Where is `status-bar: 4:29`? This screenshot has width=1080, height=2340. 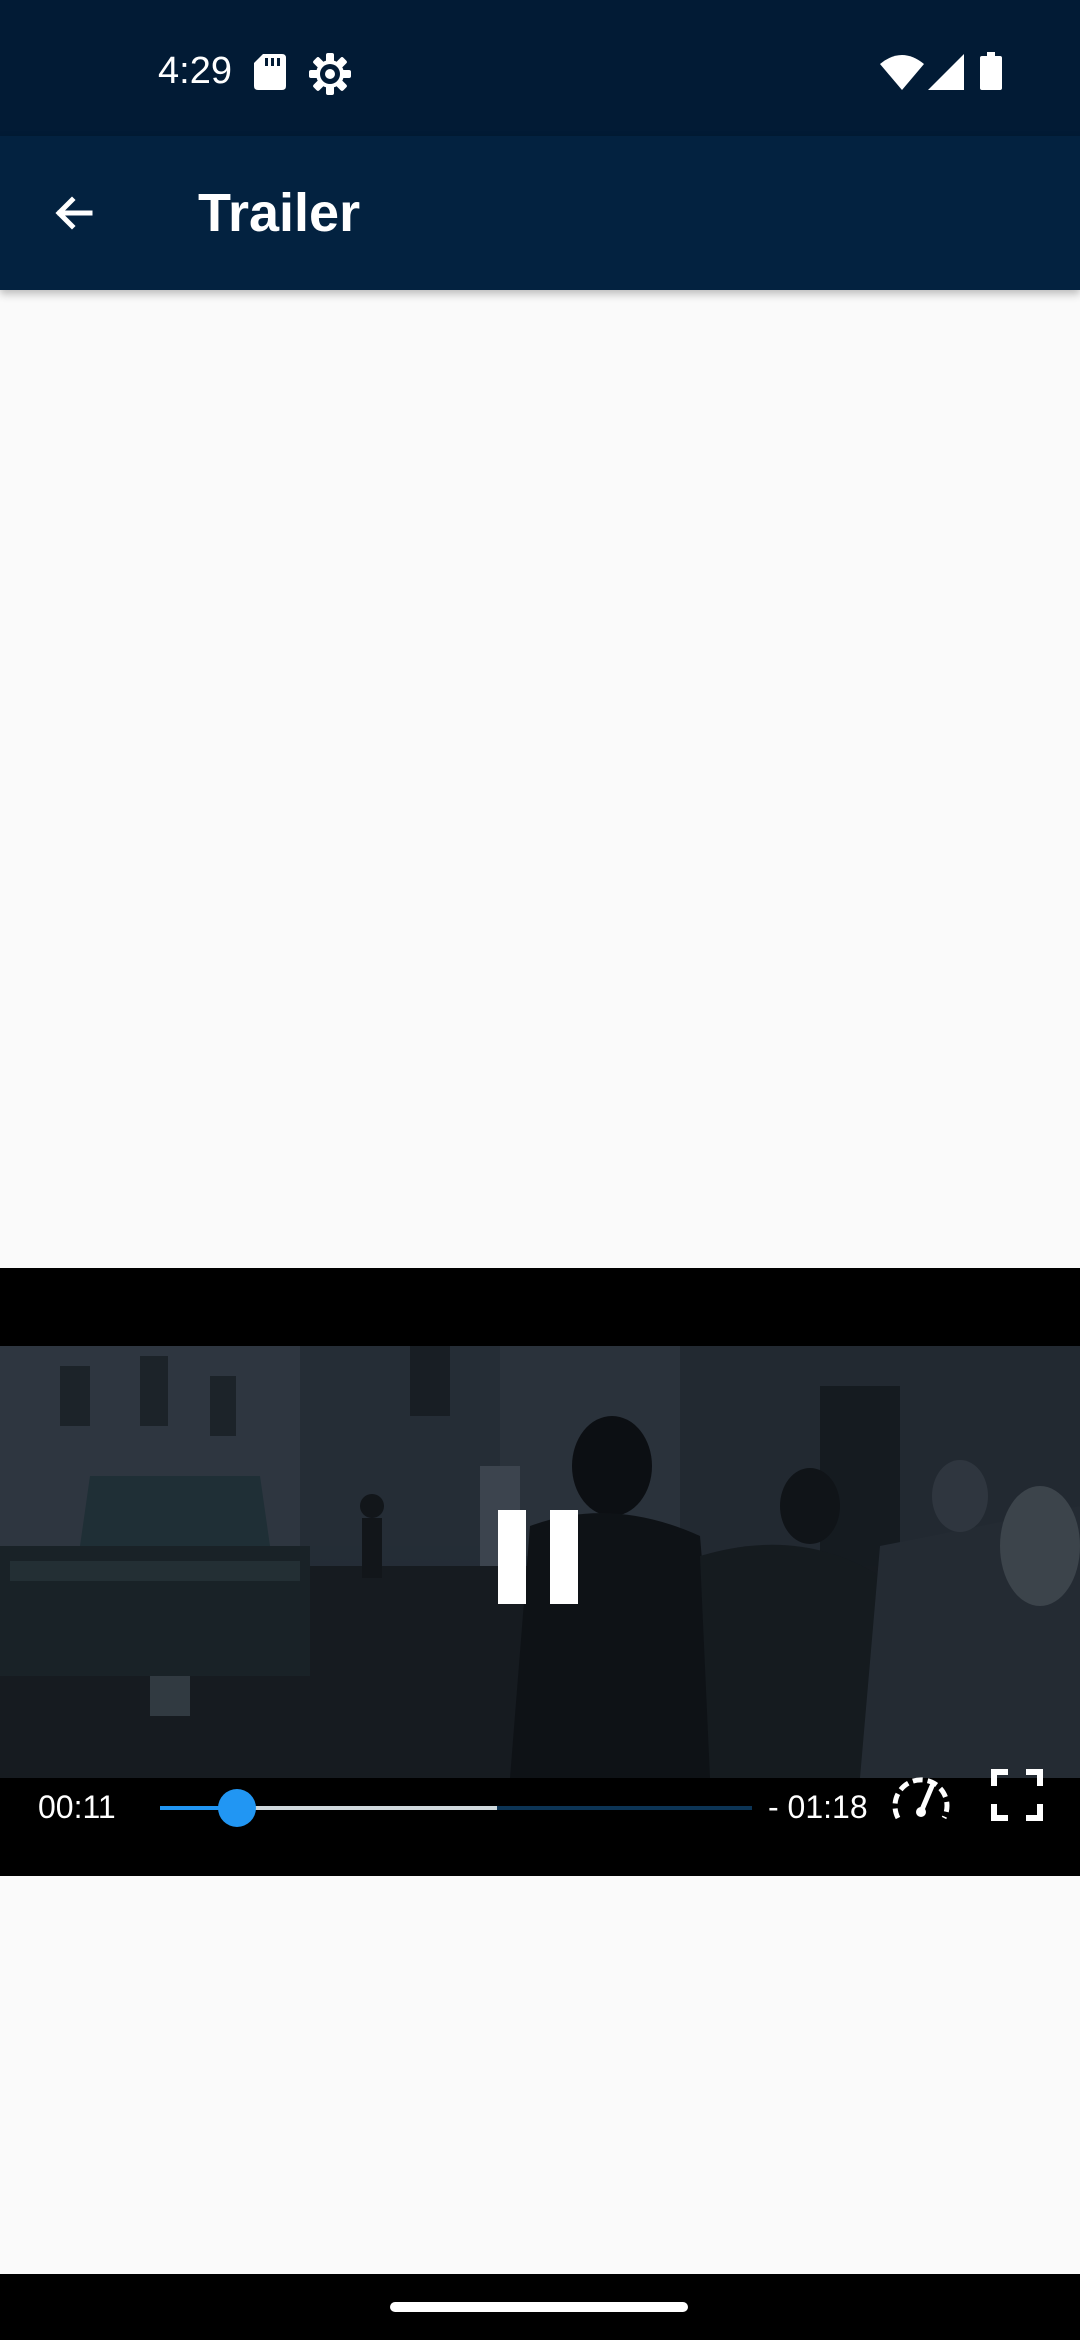
status-bar: 4:29 is located at coordinates (540, 68).